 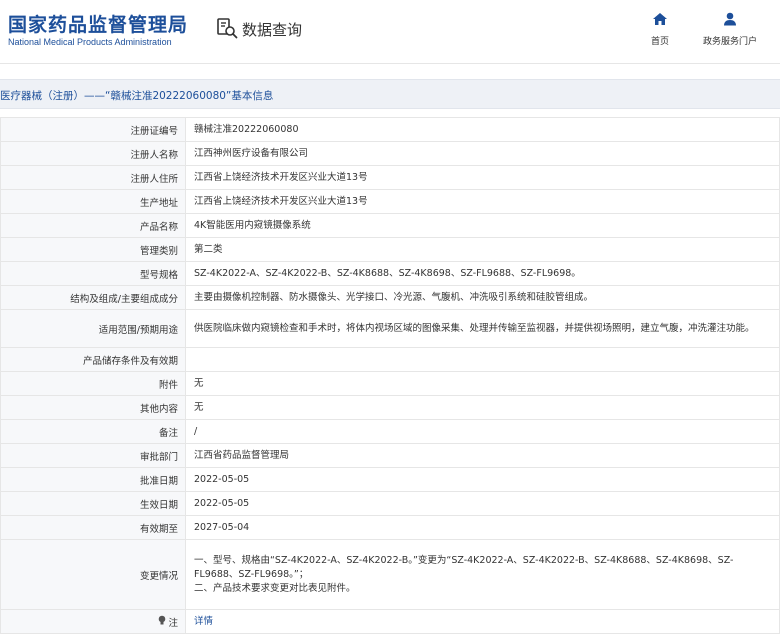 I want to click on table-row: 管理类别 第二类, so click(x=390, y=249).